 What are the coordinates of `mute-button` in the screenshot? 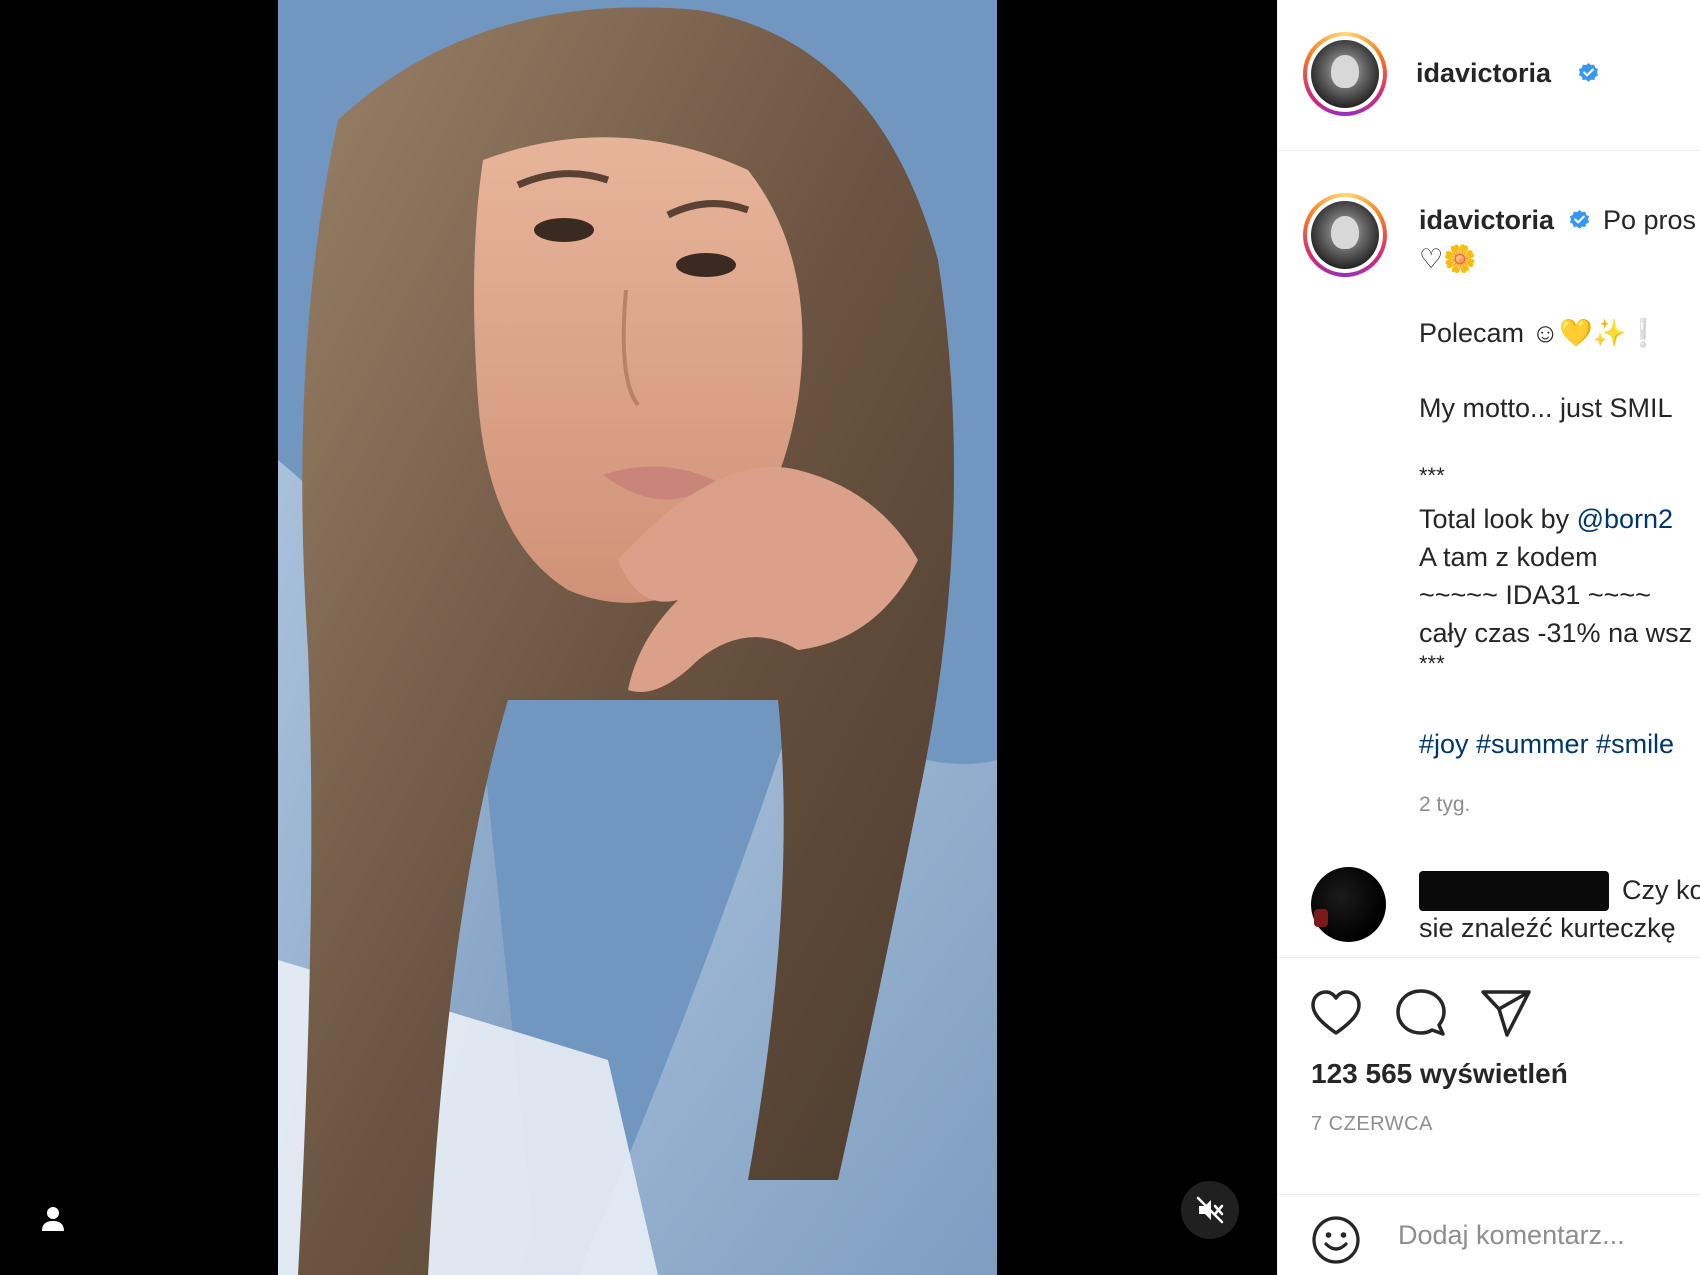 It's located at (1210, 1210).